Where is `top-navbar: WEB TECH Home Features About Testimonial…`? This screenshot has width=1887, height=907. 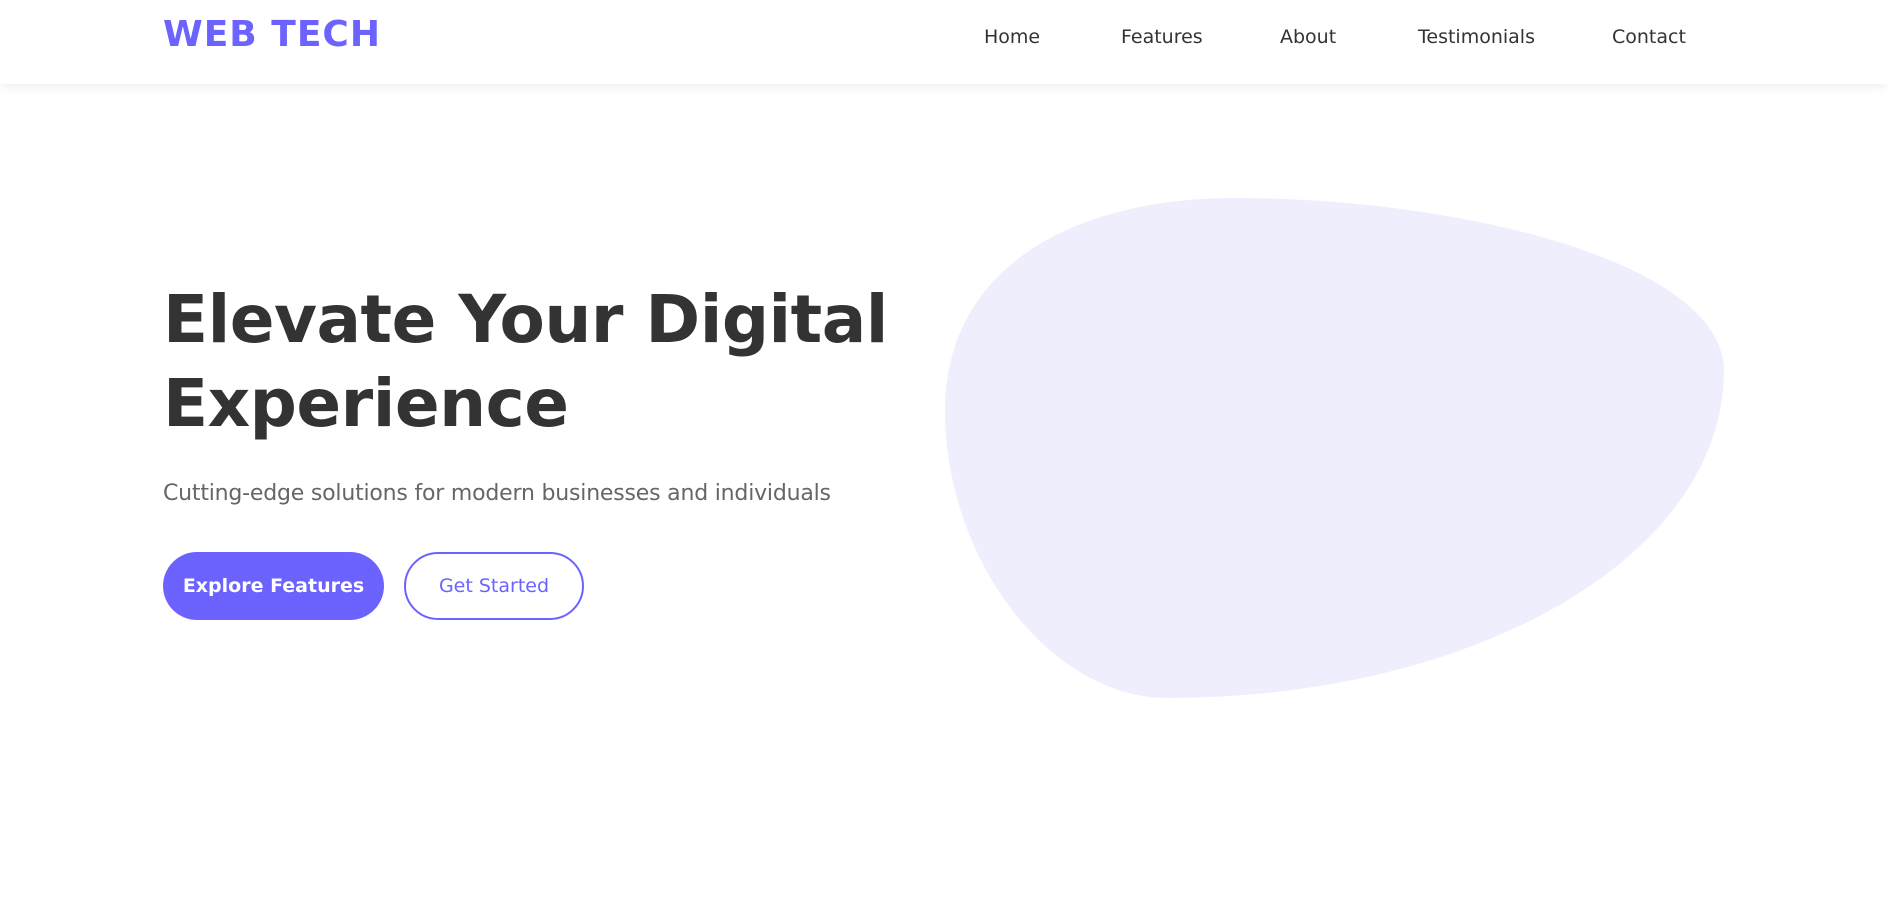
top-navbar: WEB TECH Home Features About Testimonial… is located at coordinates (943, 42).